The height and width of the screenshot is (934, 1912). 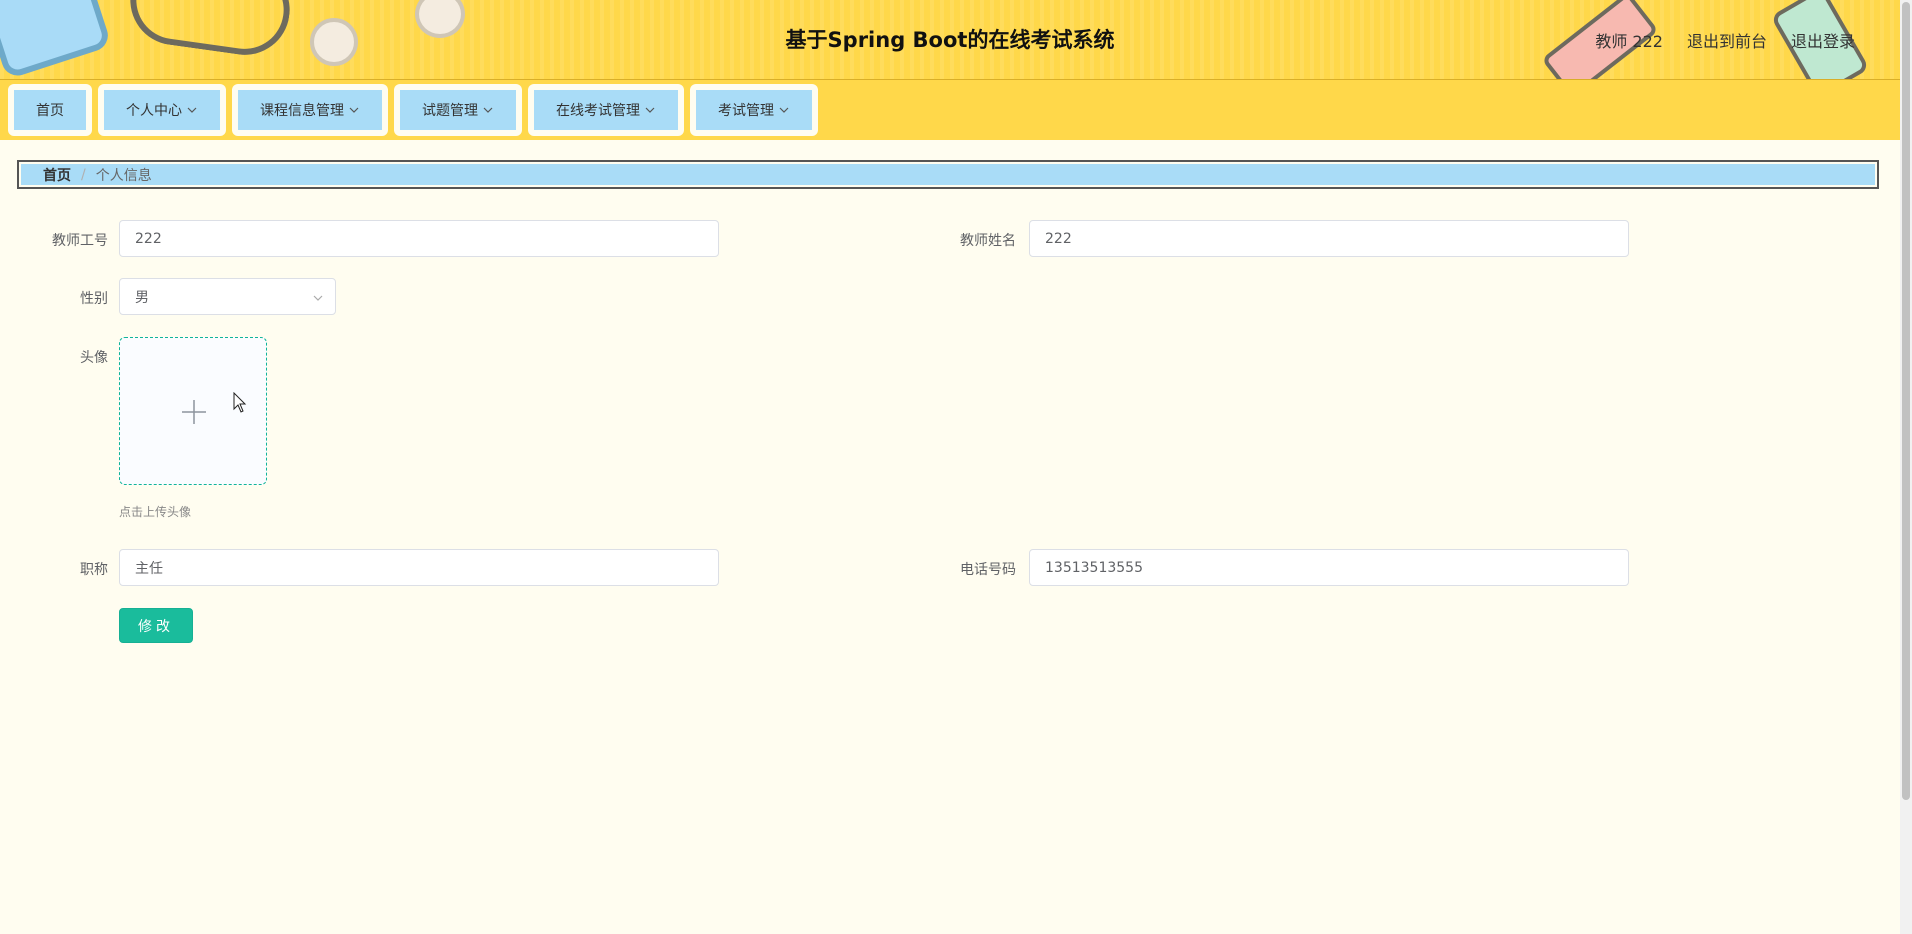 I want to click on upload-tip: 点击上传头像, so click(x=155, y=512).